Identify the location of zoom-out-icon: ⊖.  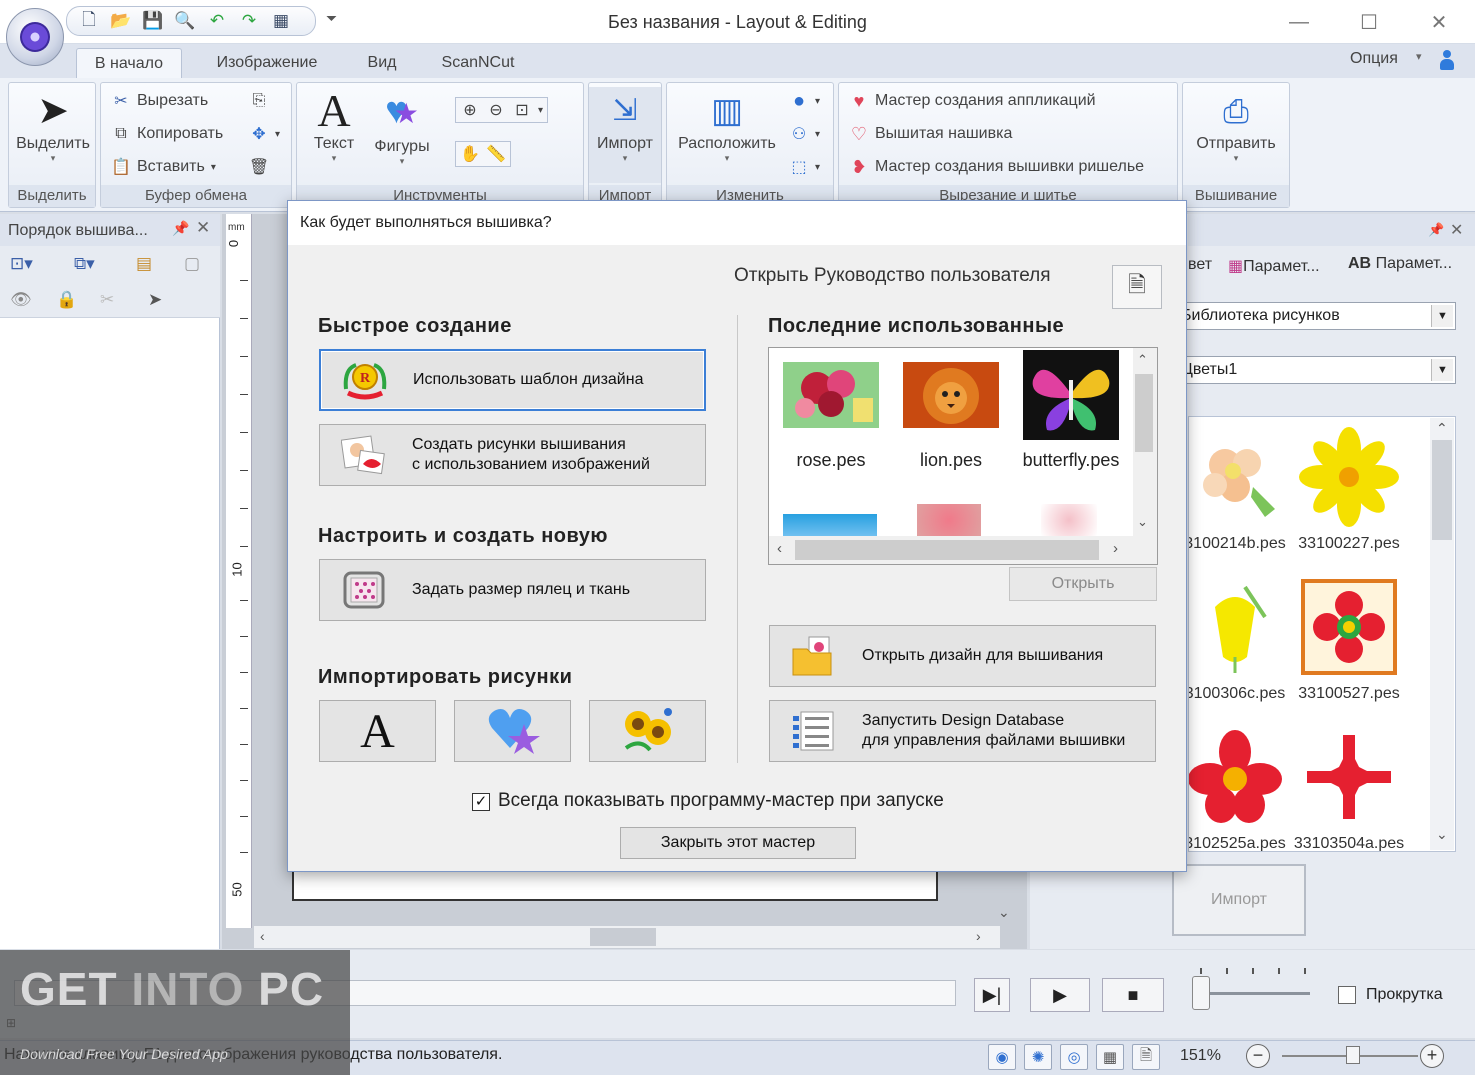
(496, 110).